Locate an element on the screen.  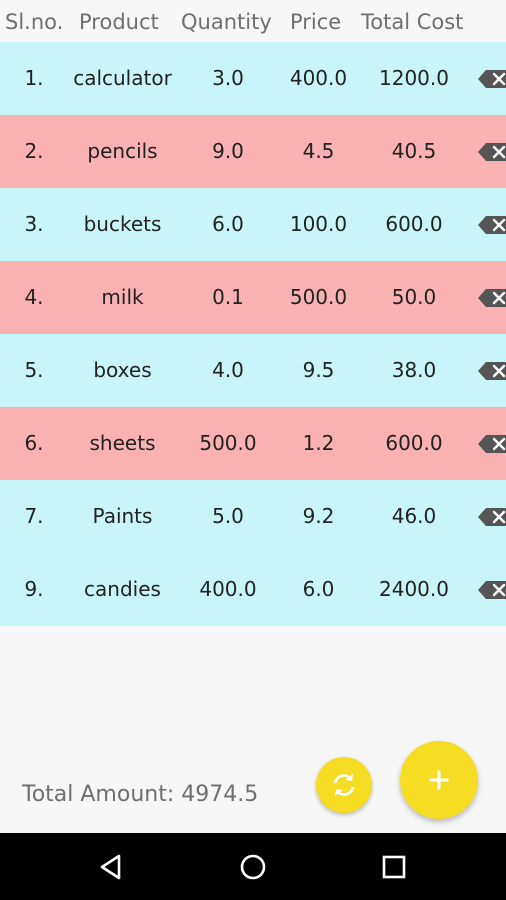
row-number: 7. is located at coordinates (34, 516).